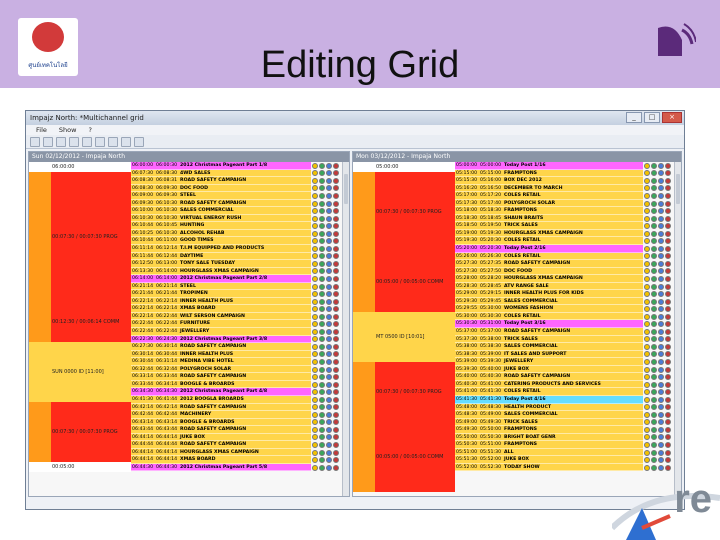 This screenshot has height=540, width=720. Describe the element at coordinates (549, 445) in the screenshot. I see `schedule-row: 05:50:30 05:51:00 FRAMPTONS` at that location.